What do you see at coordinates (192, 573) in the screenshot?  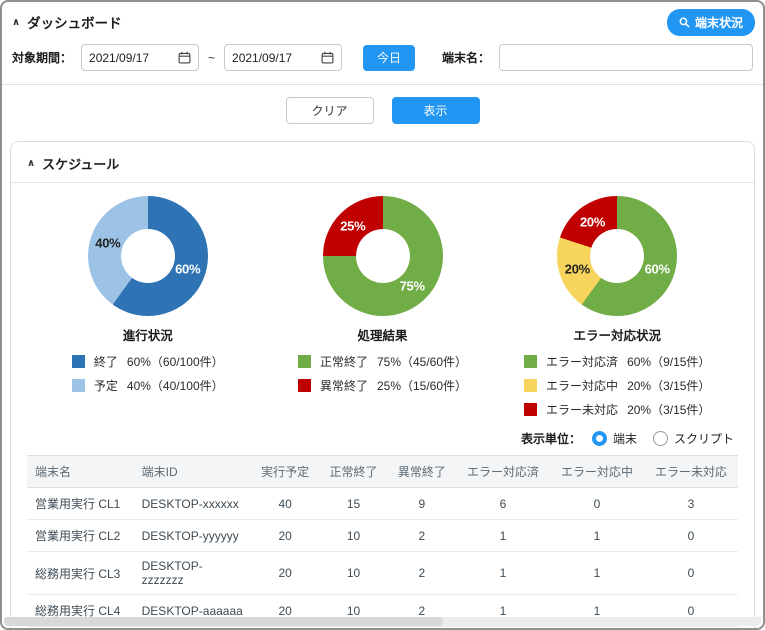 I see `table-cell: DESKTOP-zzzzzzz` at bounding box center [192, 573].